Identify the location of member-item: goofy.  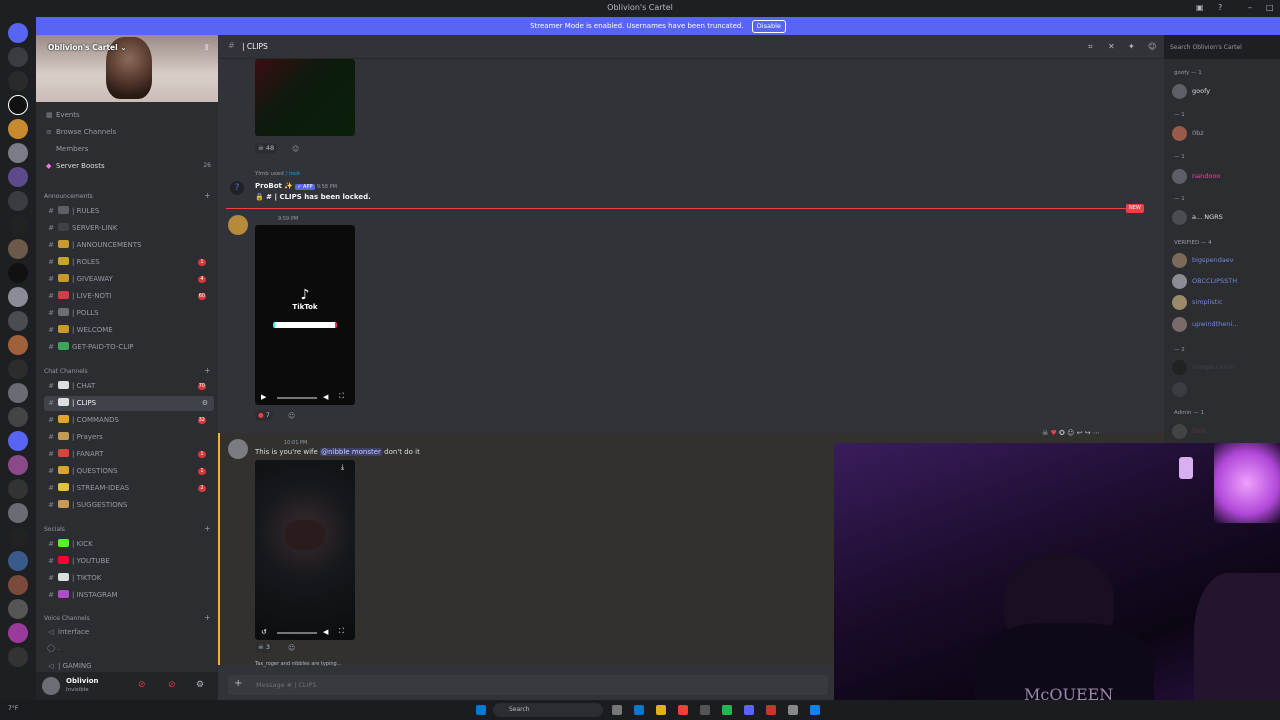
(1224, 91).